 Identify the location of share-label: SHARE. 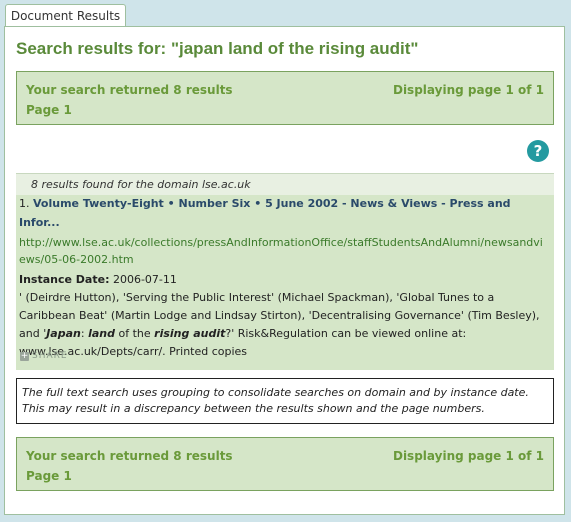
(50, 356).